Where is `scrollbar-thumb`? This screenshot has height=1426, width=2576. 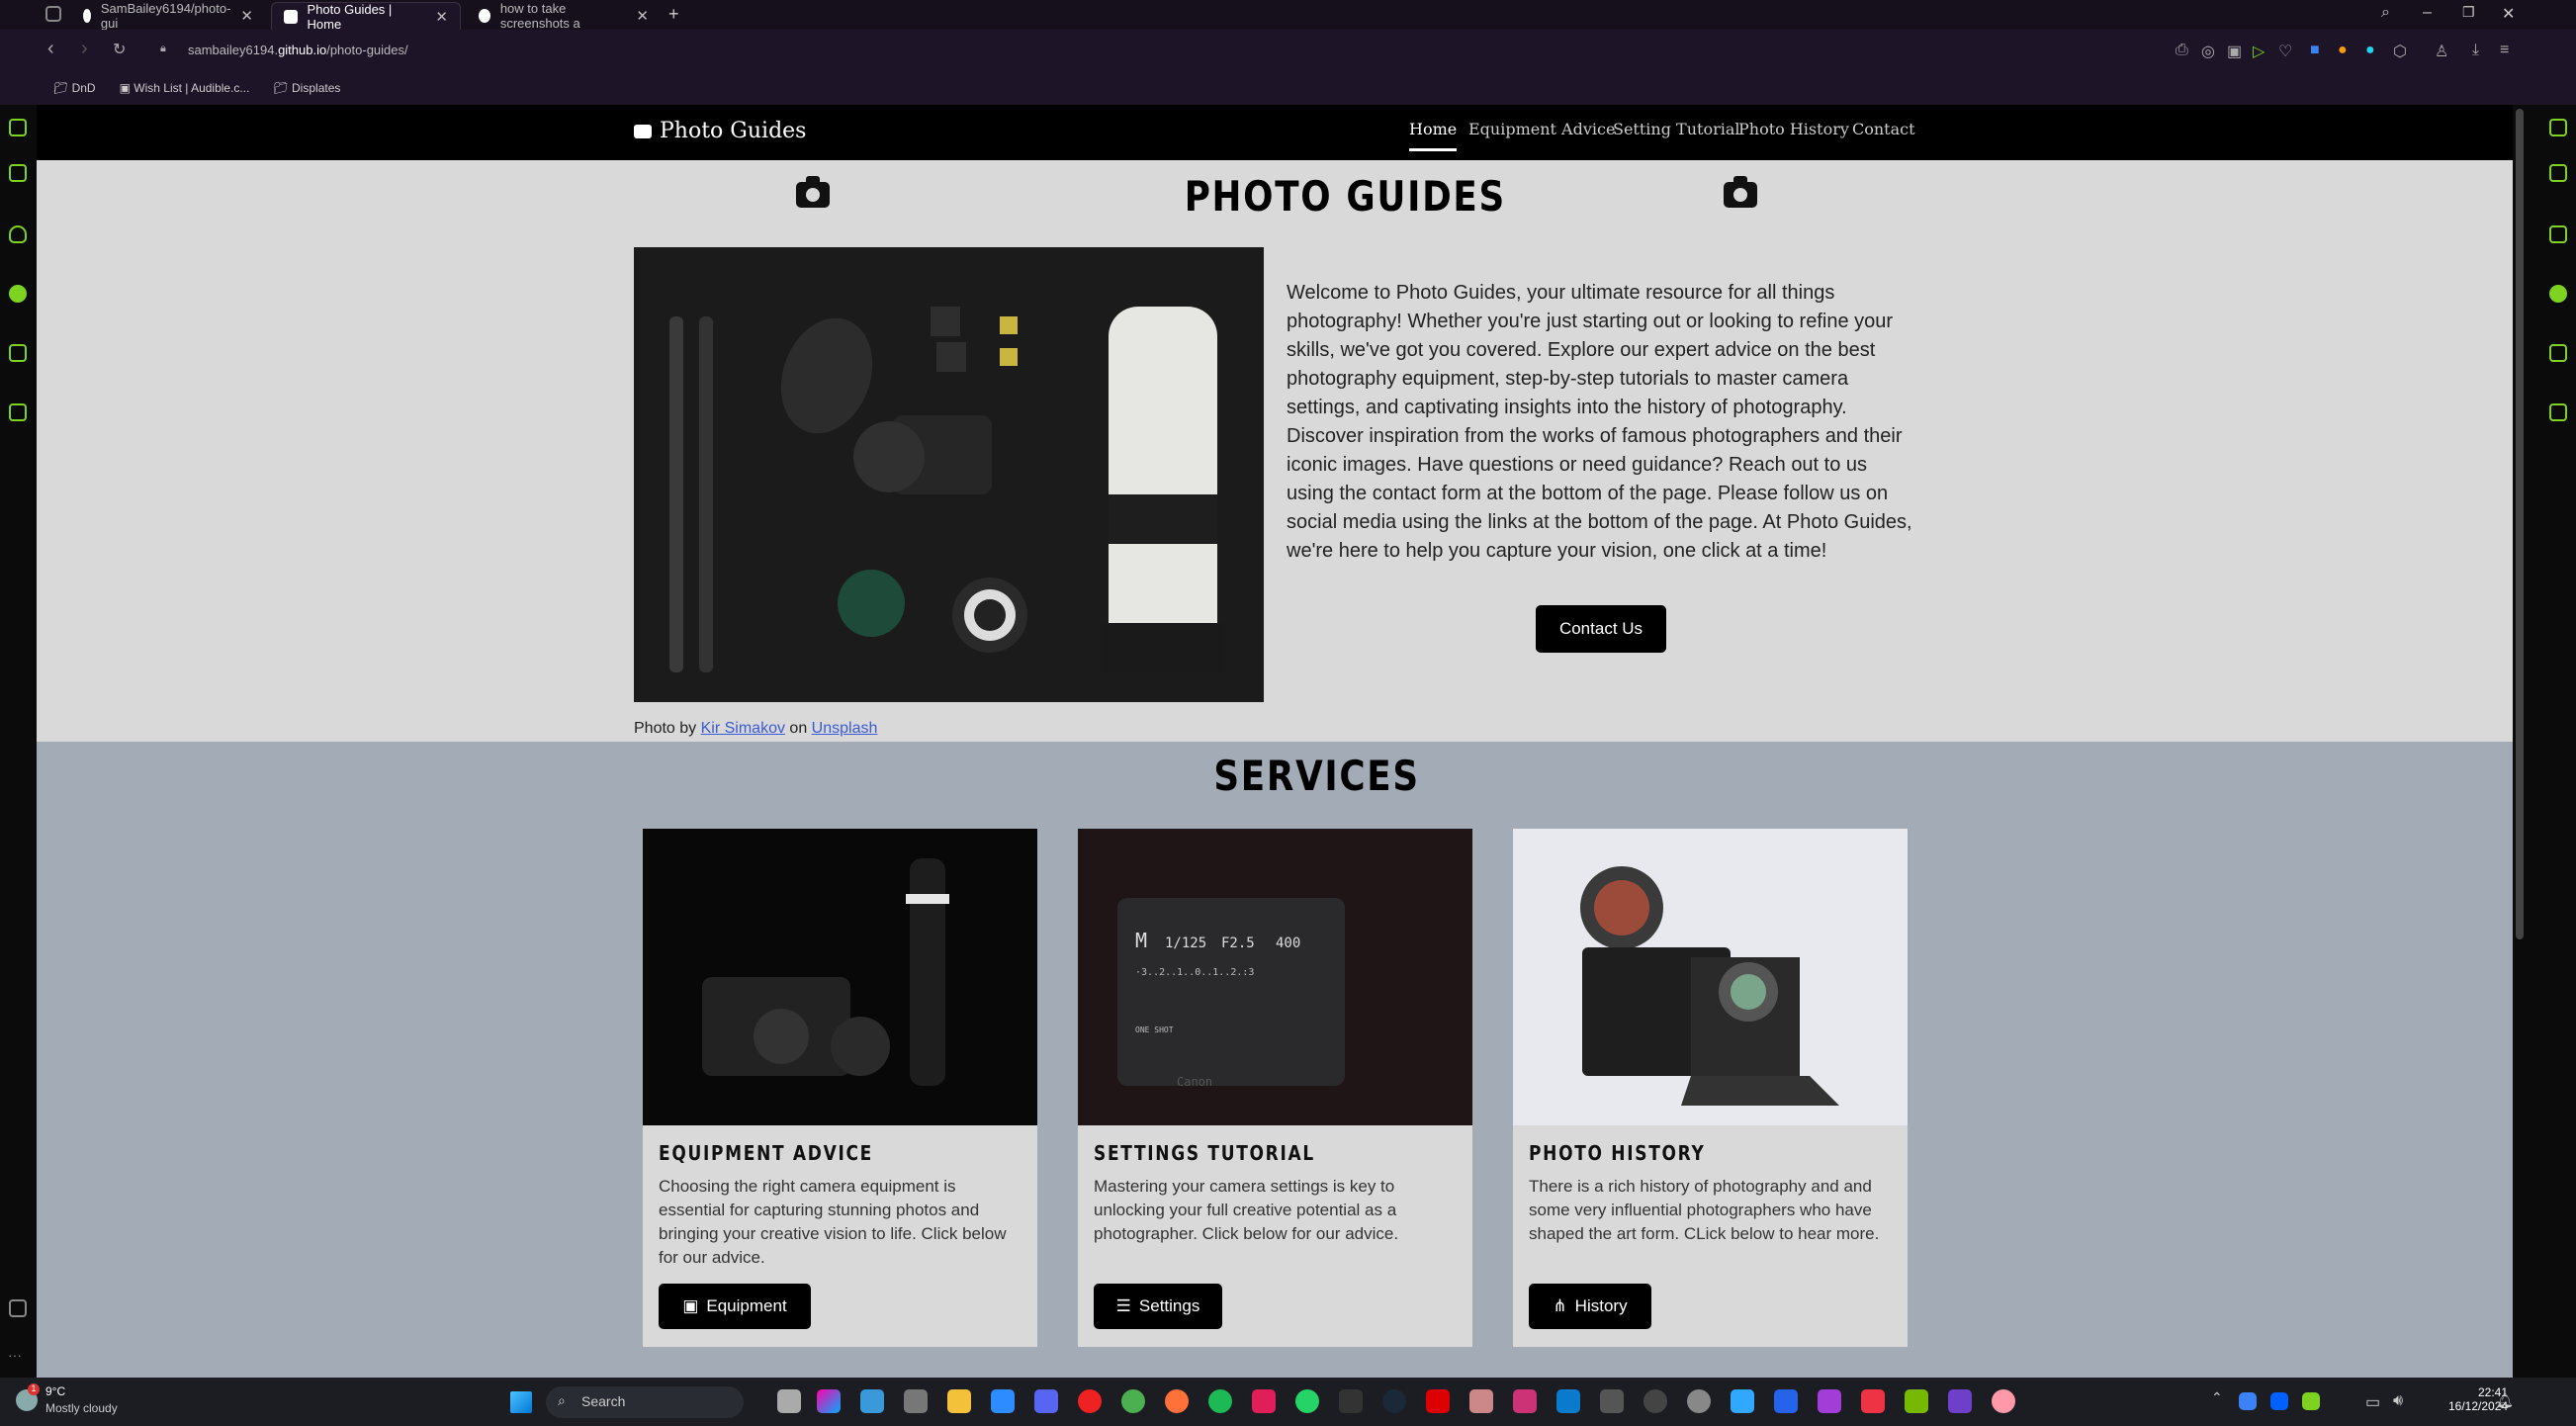 scrollbar-thumb is located at coordinates (2520, 524).